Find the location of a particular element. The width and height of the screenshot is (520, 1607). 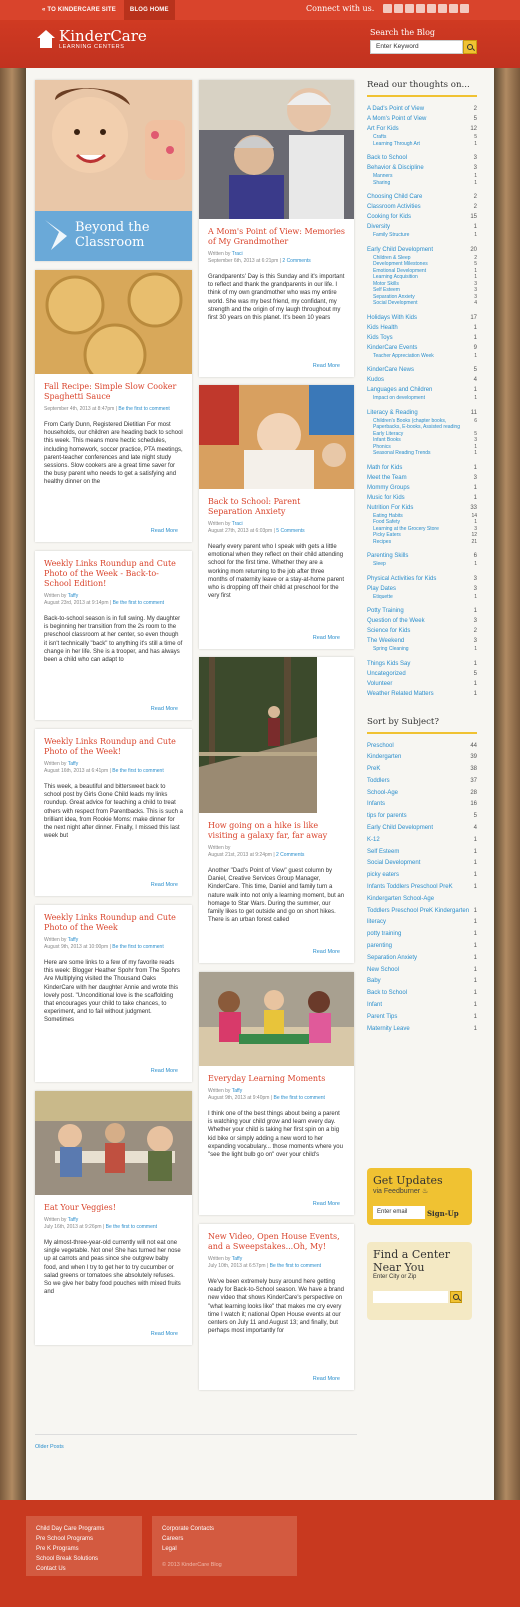

category-label: Things Kids Say is located at coordinates (388, 664).